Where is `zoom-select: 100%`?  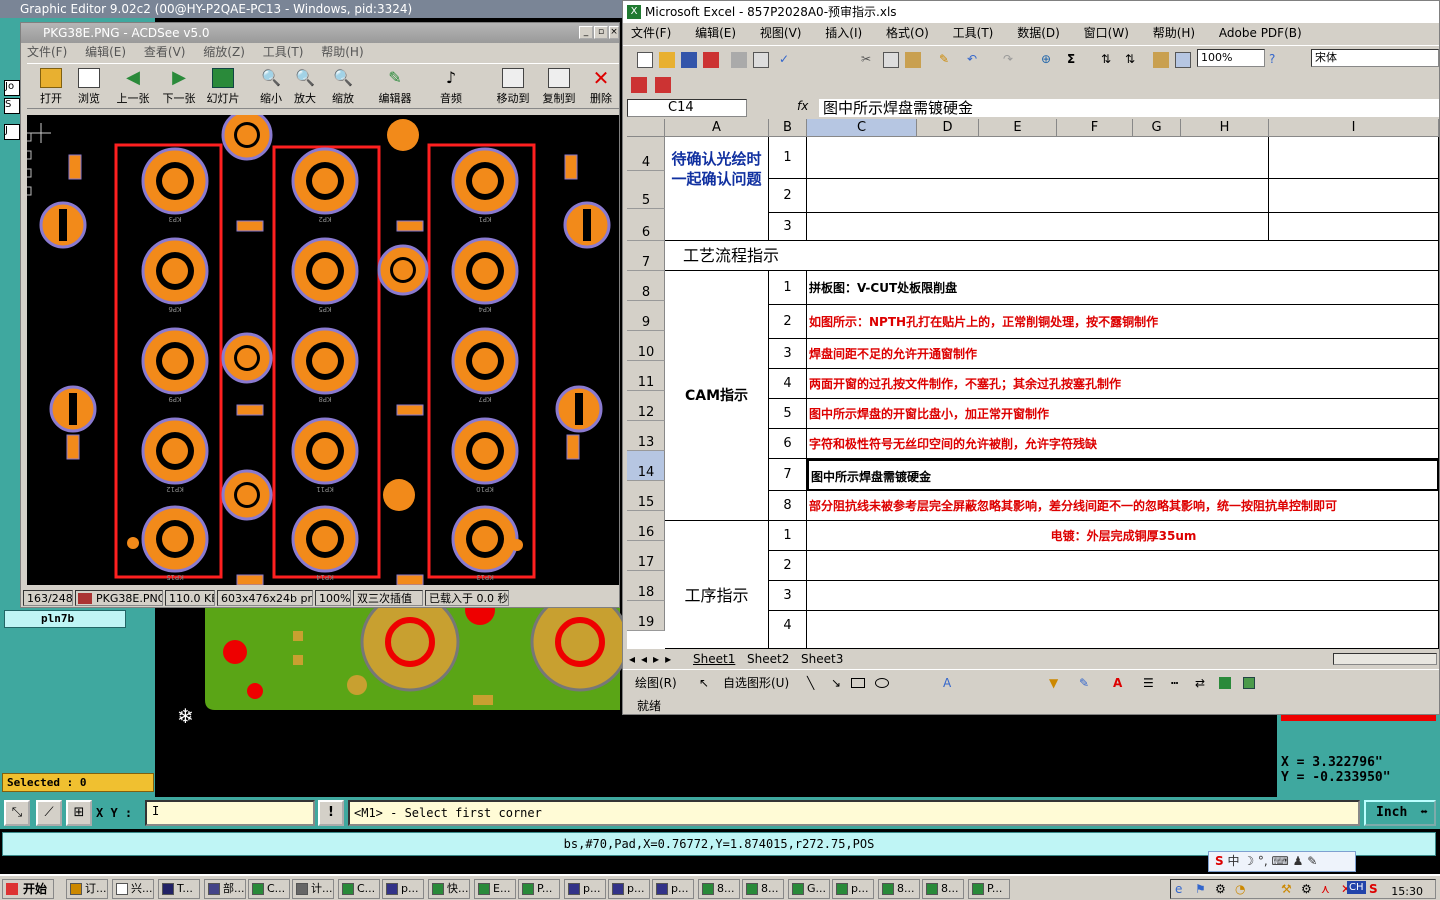 zoom-select: 100% is located at coordinates (1231, 58).